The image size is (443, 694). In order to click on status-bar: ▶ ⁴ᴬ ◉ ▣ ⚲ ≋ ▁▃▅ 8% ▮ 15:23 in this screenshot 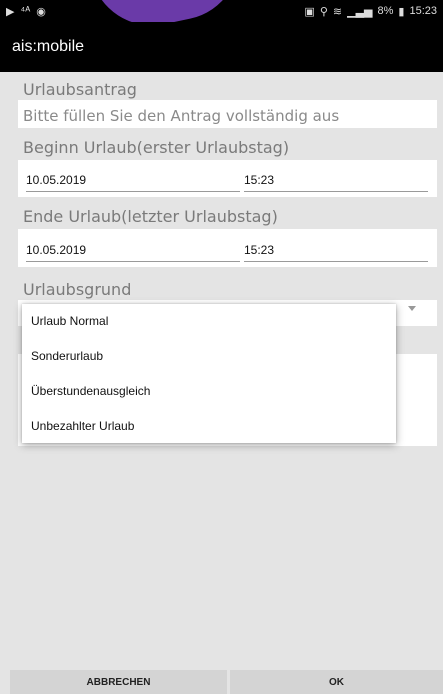, I will do `click(221, 11)`.